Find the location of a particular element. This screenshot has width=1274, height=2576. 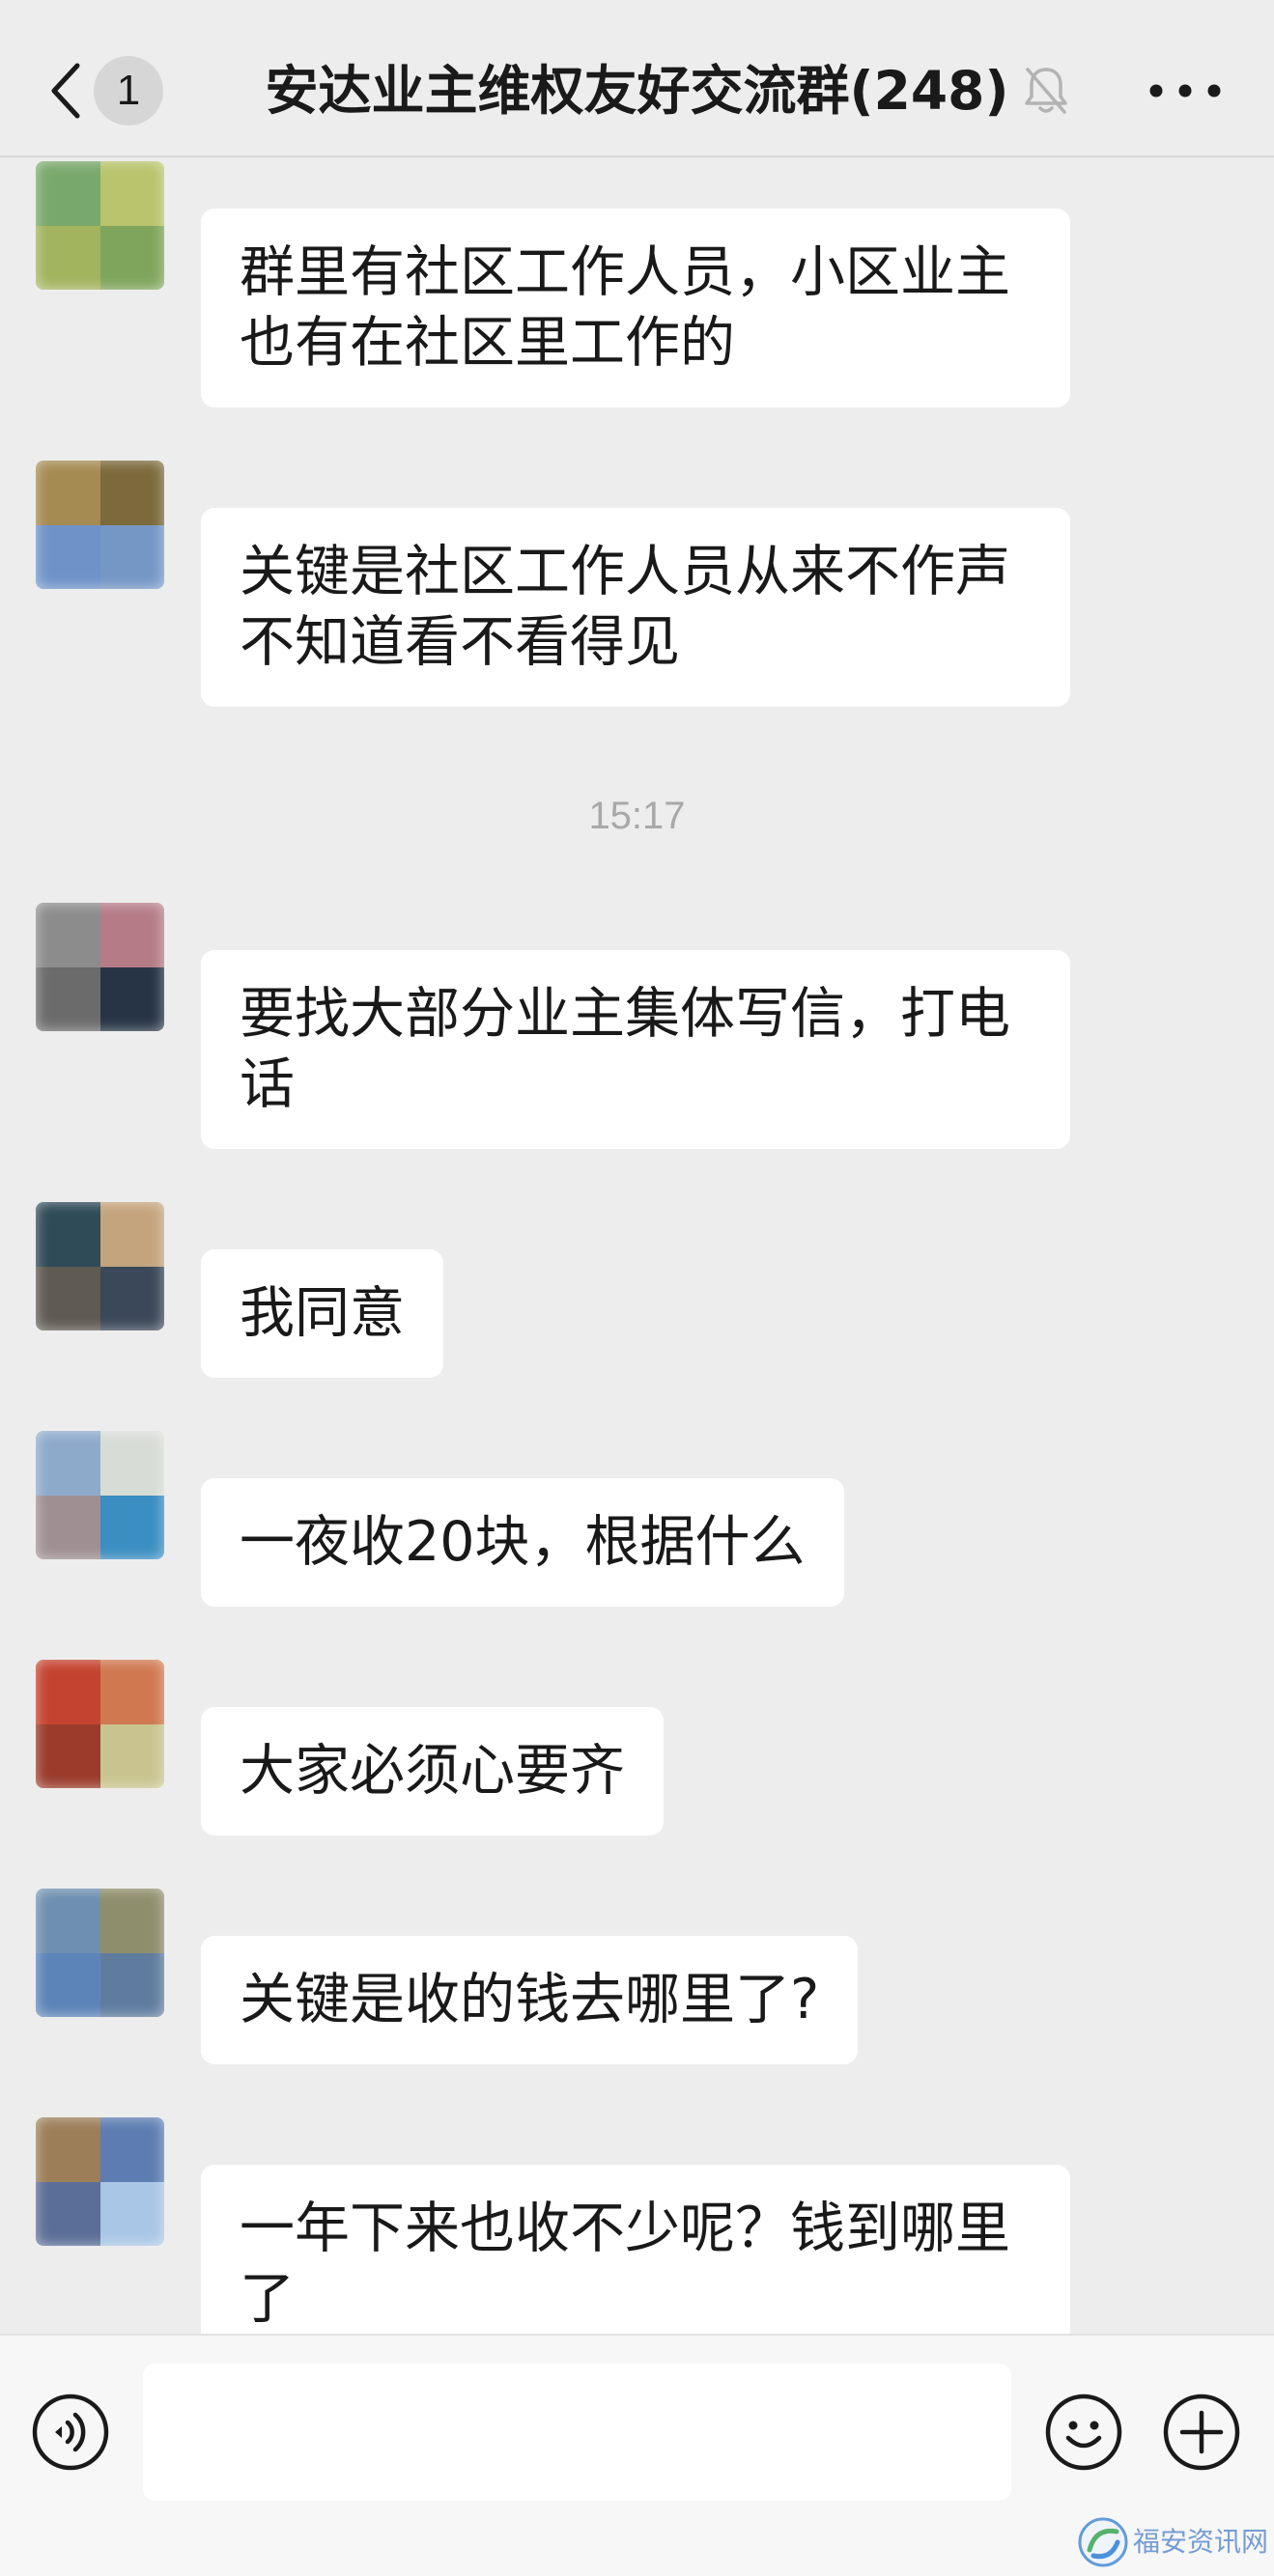

chat-header: 1 安达业主维权友好交流群(248) is located at coordinates (637, 78).